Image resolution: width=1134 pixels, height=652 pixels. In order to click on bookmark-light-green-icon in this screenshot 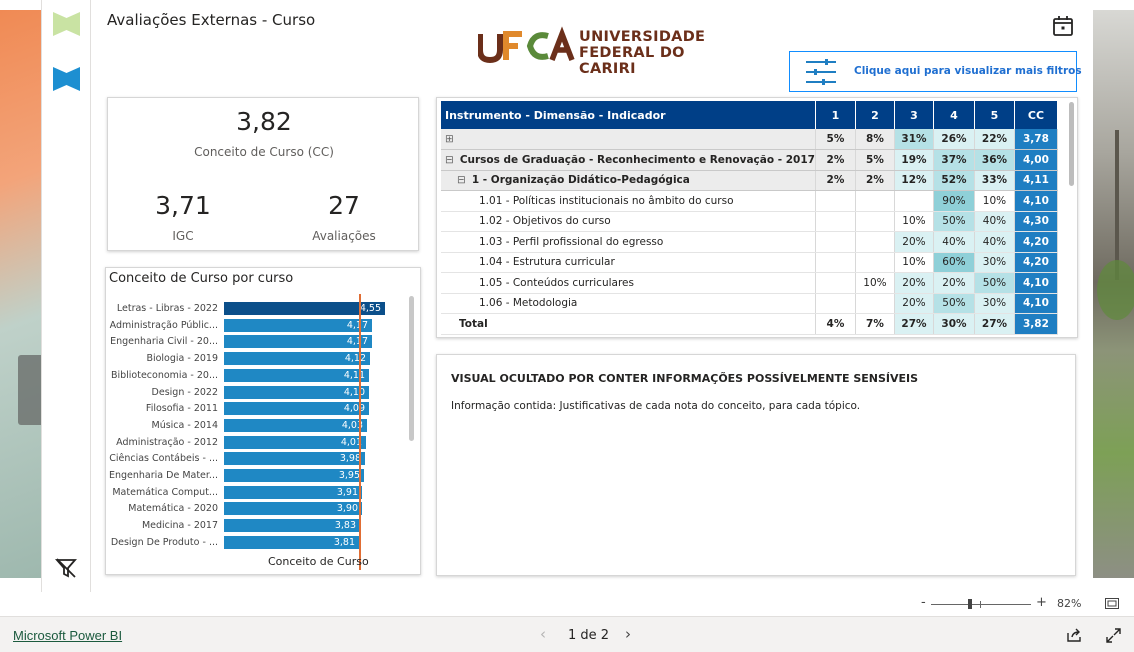, I will do `click(66, 24)`.